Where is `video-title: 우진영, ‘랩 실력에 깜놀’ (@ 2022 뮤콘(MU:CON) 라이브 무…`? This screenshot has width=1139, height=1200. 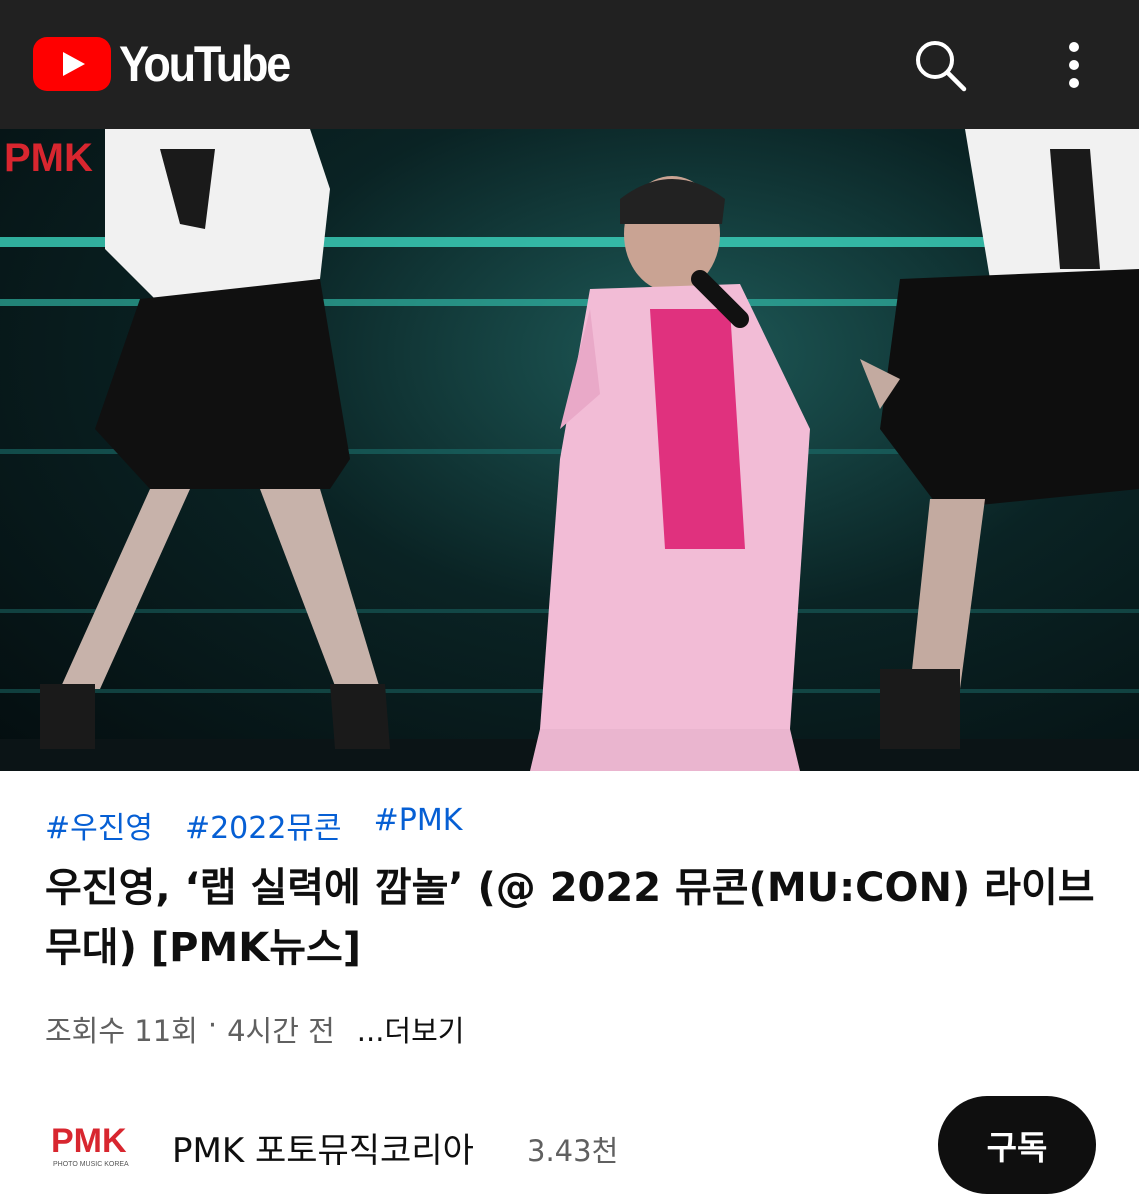
video-title: 우진영, ‘랩 실력에 깜놀’ (@ 2022 뮤콘(MU:CON) 라이브 무… is located at coordinates (575, 918).